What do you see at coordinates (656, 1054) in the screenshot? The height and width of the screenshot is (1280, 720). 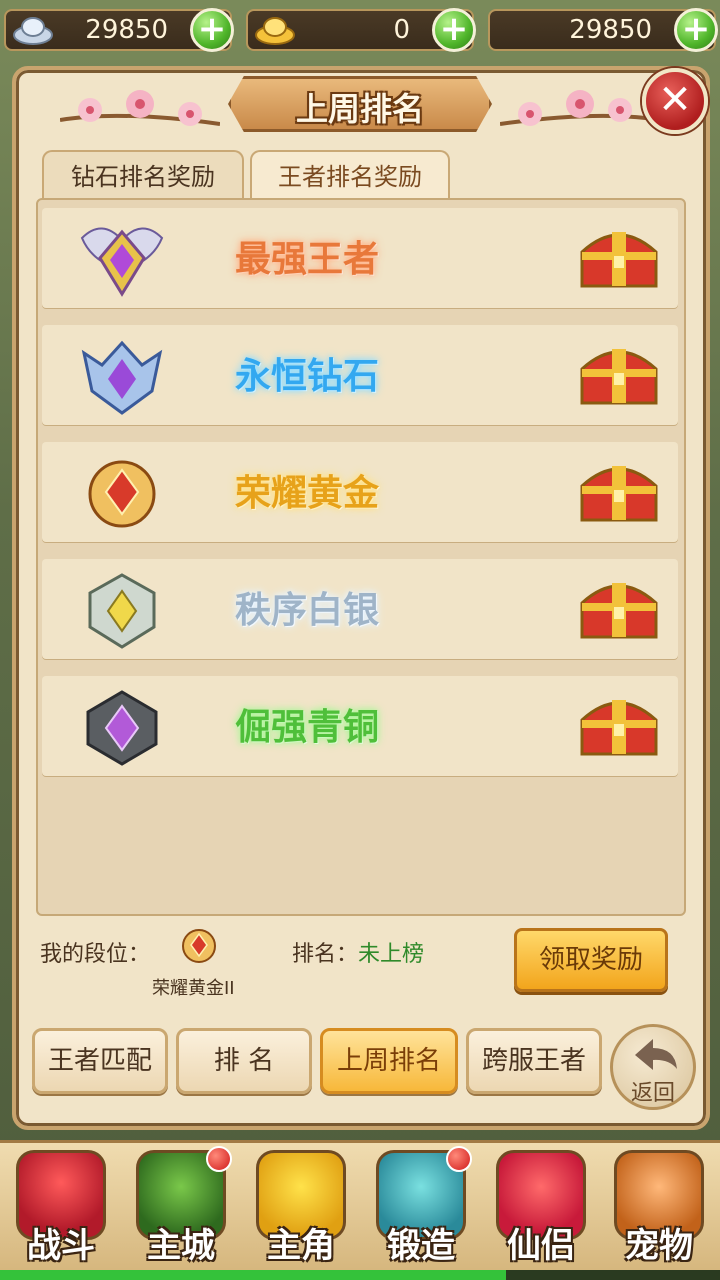 I see `back-arrow-icon` at bounding box center [656, 1054].